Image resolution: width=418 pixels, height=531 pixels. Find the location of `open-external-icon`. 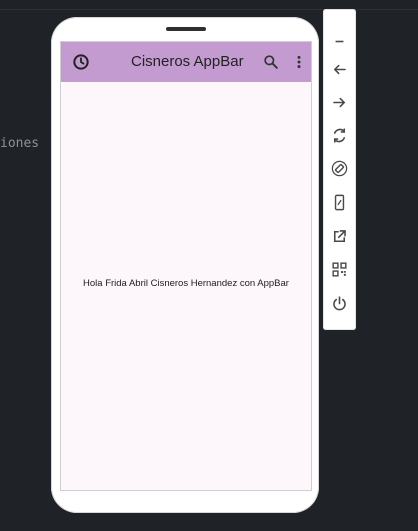

open-external-icon is located at coordinates (339, 236).